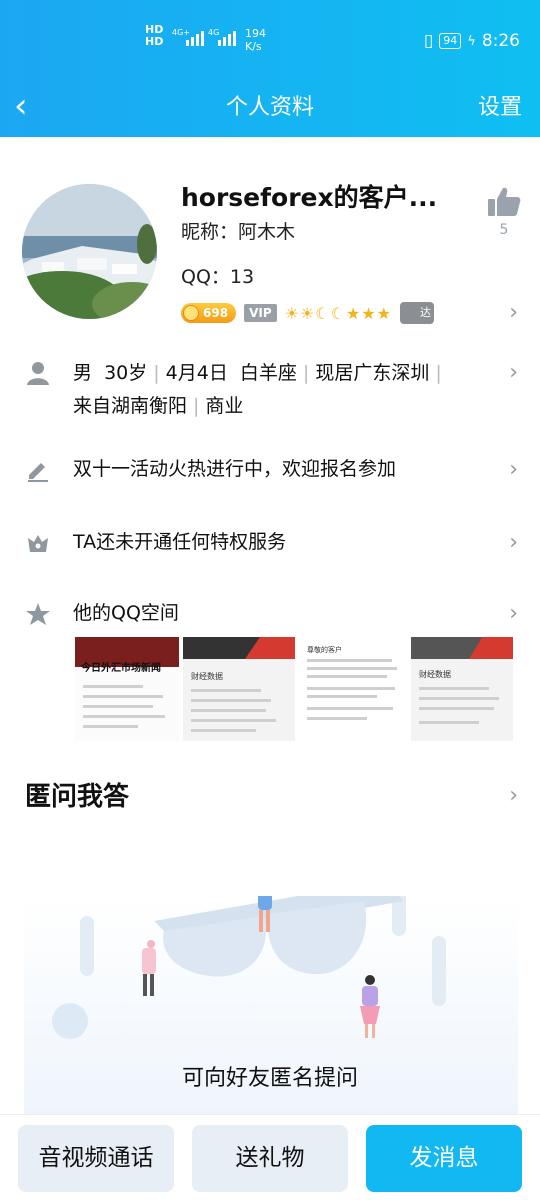 The height and width of the screenshot is (1200, 540). I want to click on birthday: 4月4日, so click(196, 373).